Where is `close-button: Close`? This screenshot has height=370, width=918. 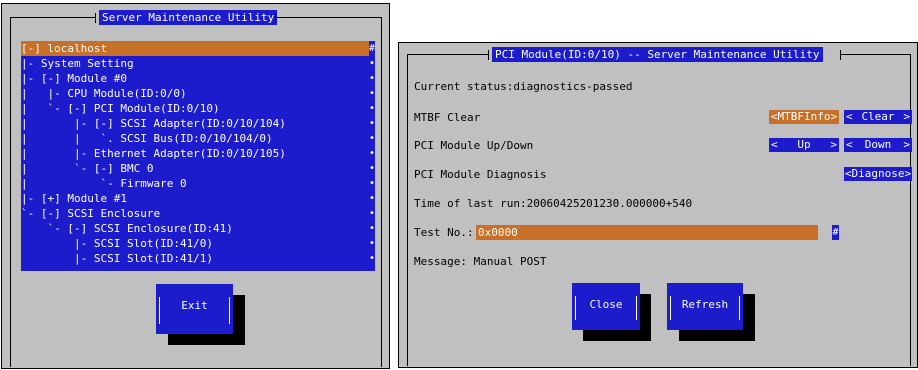 close-button: Close is located at coordinates (606, 306).